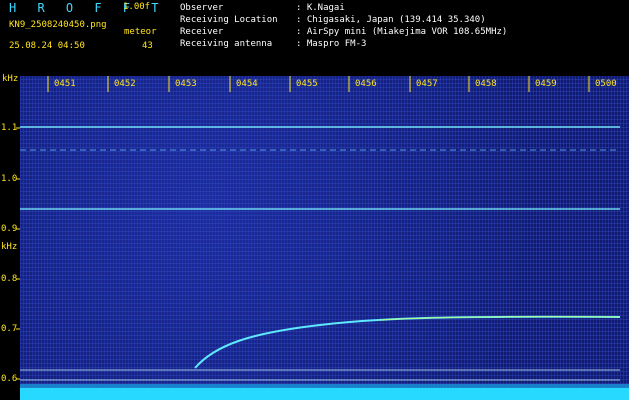 The height and width of the screenshot is (400, 629). What do you see at coordinates (407, 342) in the screenshot?
I see `meteor-echo-trace` at bounding box center [407, 342].